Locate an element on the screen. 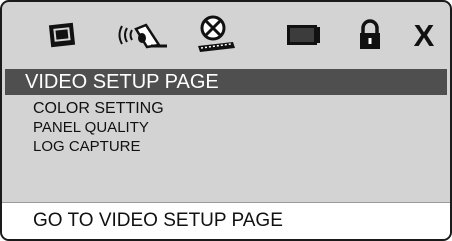  tv-setup-tab is located at coordinates (303, 35).